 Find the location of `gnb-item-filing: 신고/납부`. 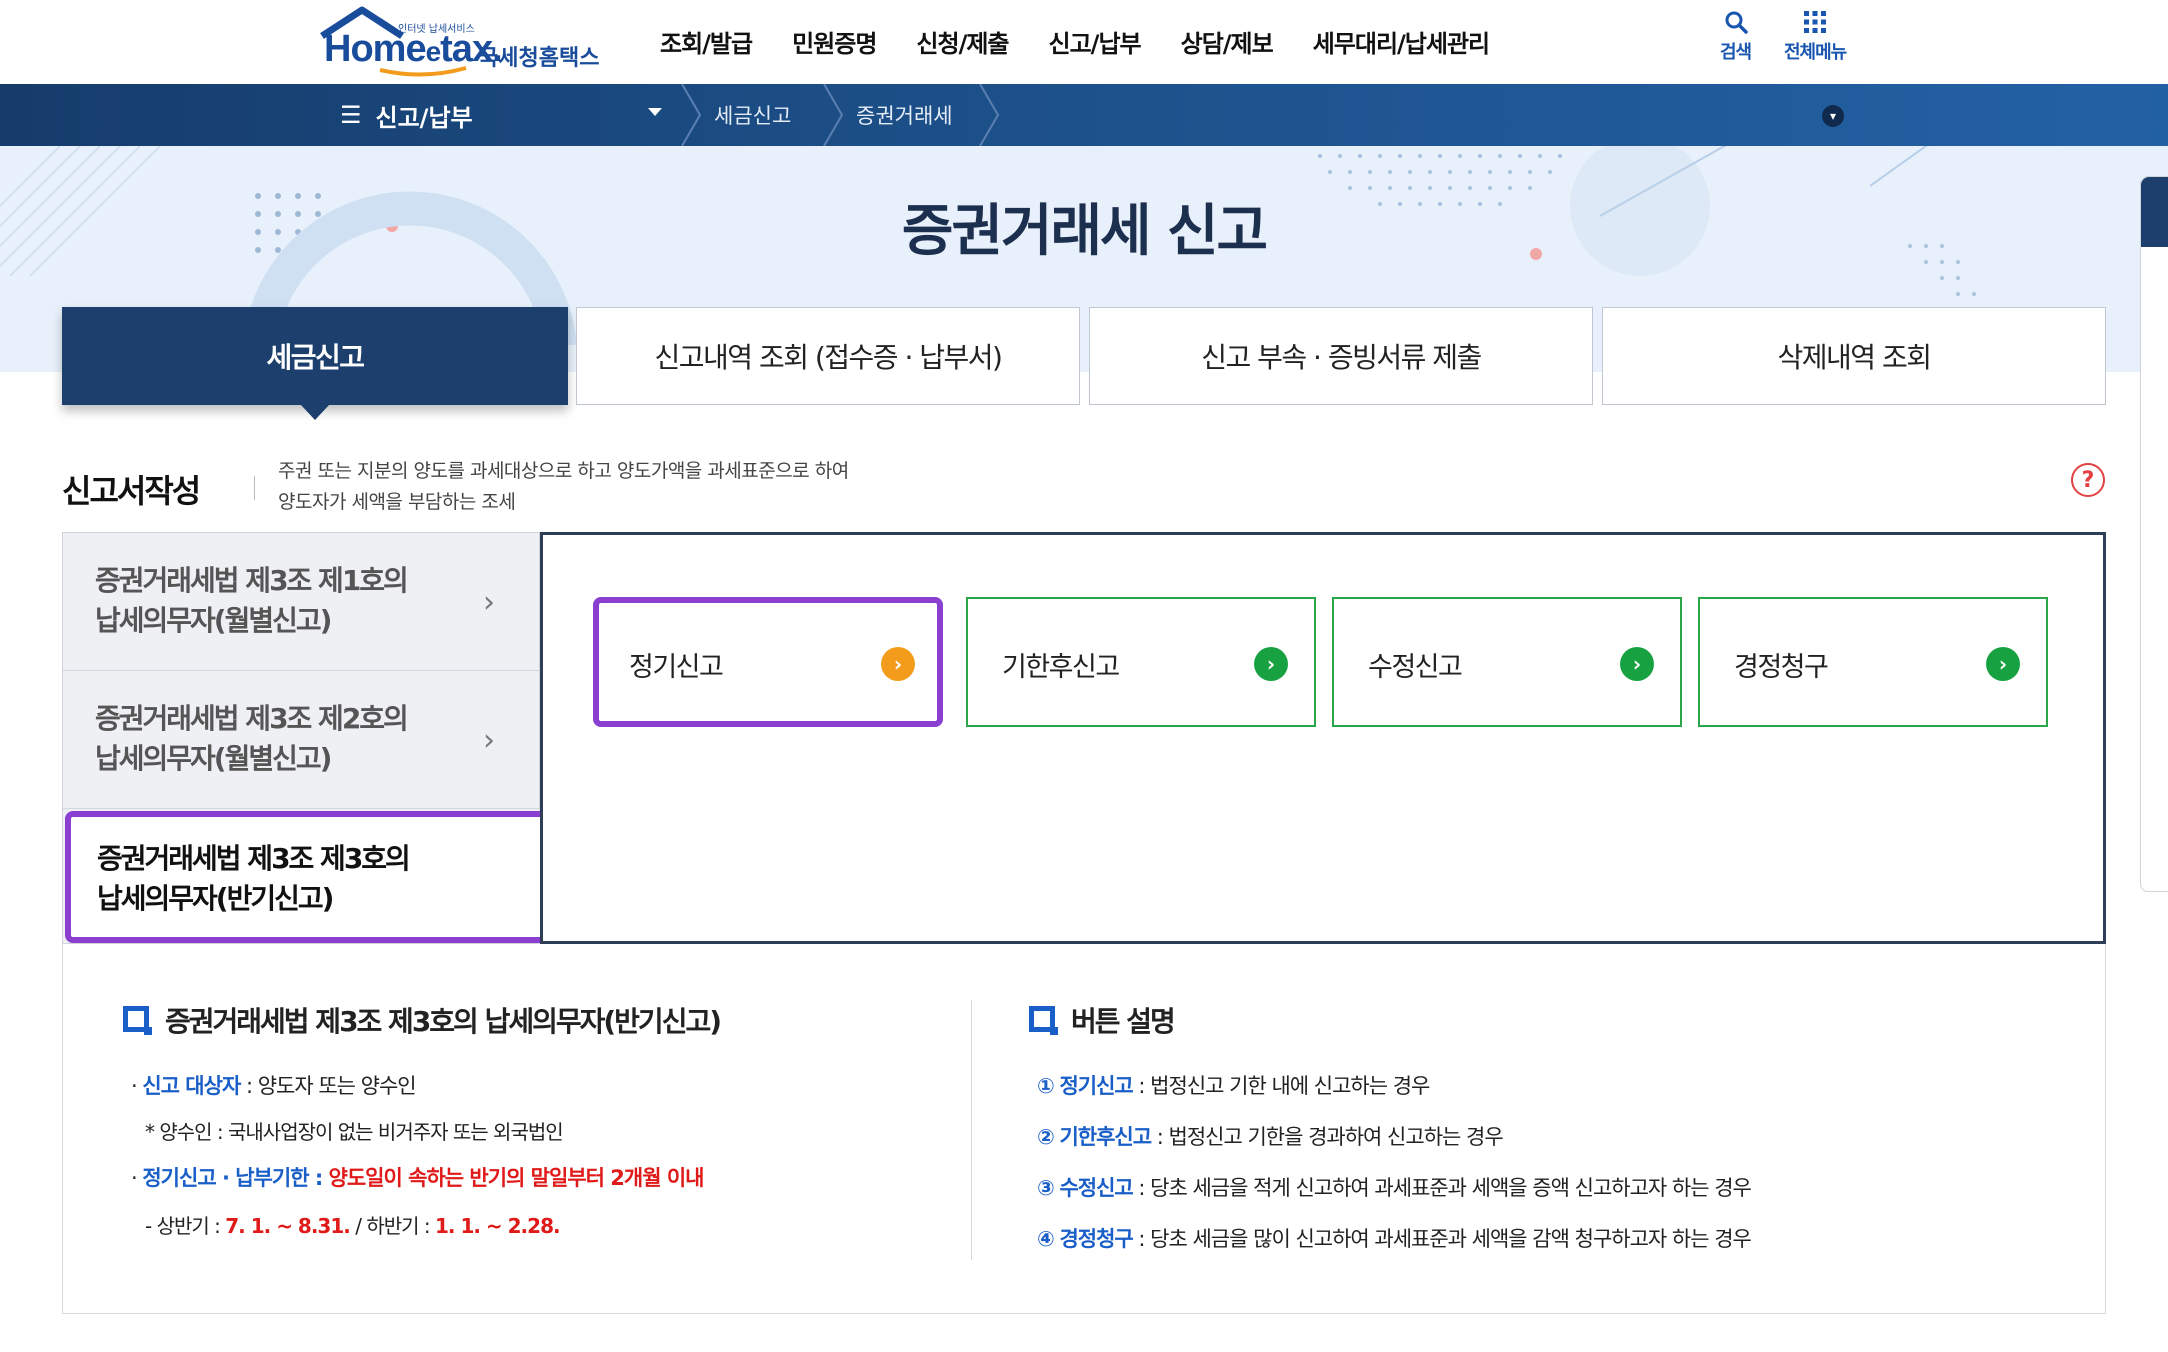

gnb-item-filing: 신고/납부 is located at coordinates (1095, 41).